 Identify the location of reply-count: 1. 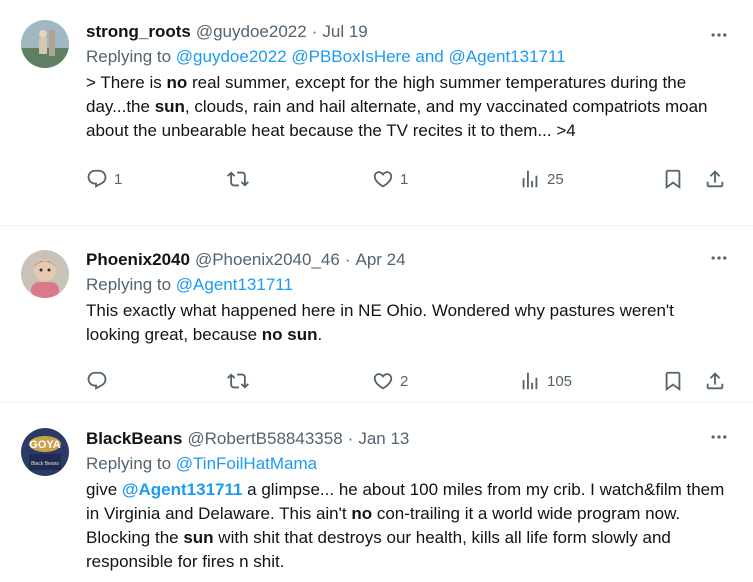
(118, 179).